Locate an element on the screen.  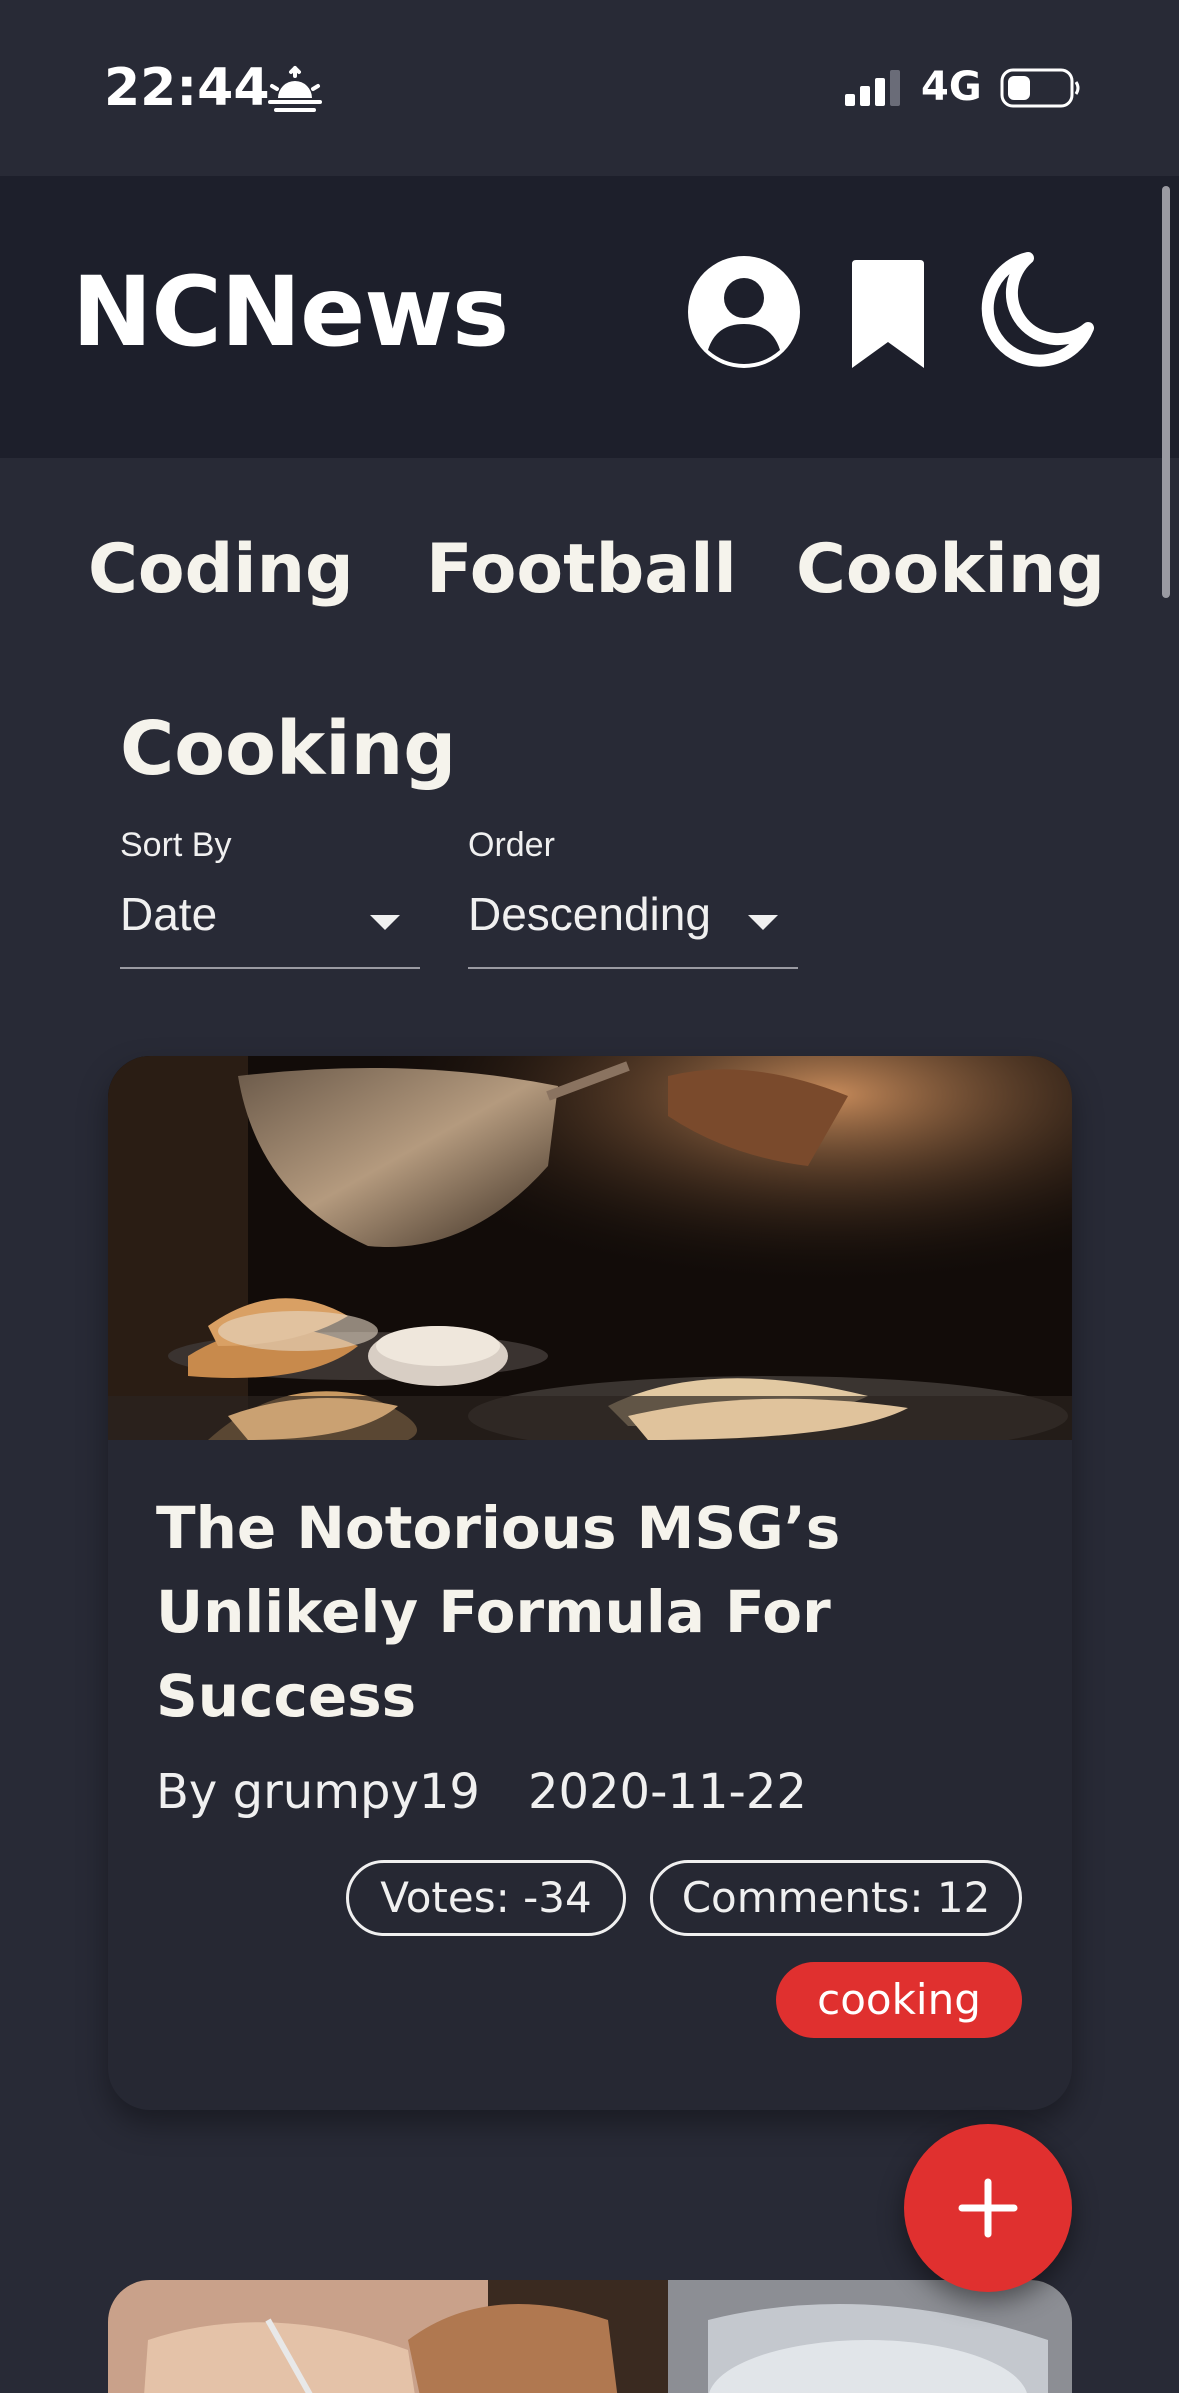
article-author: By grumpy19 is located at coordinates (318, 1792).